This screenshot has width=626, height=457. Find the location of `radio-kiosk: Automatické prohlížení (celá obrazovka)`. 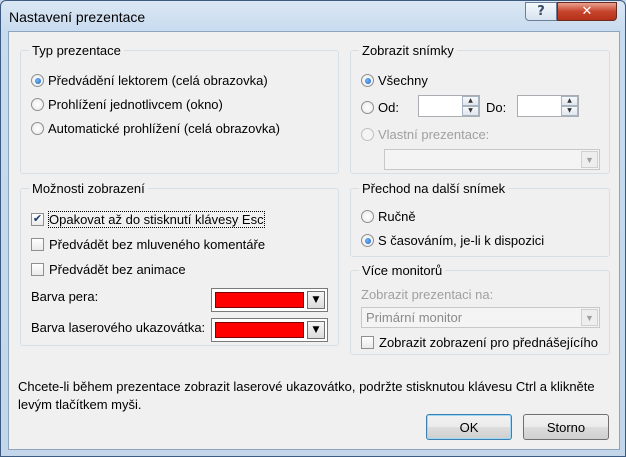

radio-kiosk: Automatické prohlížení (celá obrazovka) is located at coordinates (155, 128).